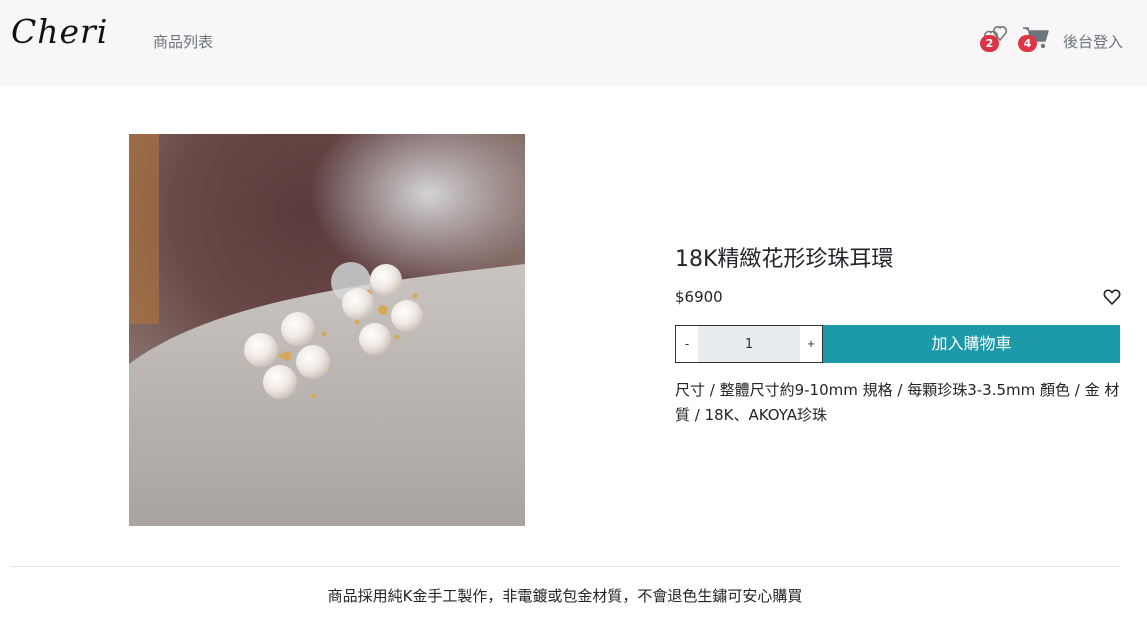 The width and height of the screenshot is (1147, 623). Describe the element at coordinates (565, 596) in the screenshot. I see `footer-note: 商品採用純K金手工製作，非電鍍或包金材質，不會退色生鏽可安心購買` at that location.